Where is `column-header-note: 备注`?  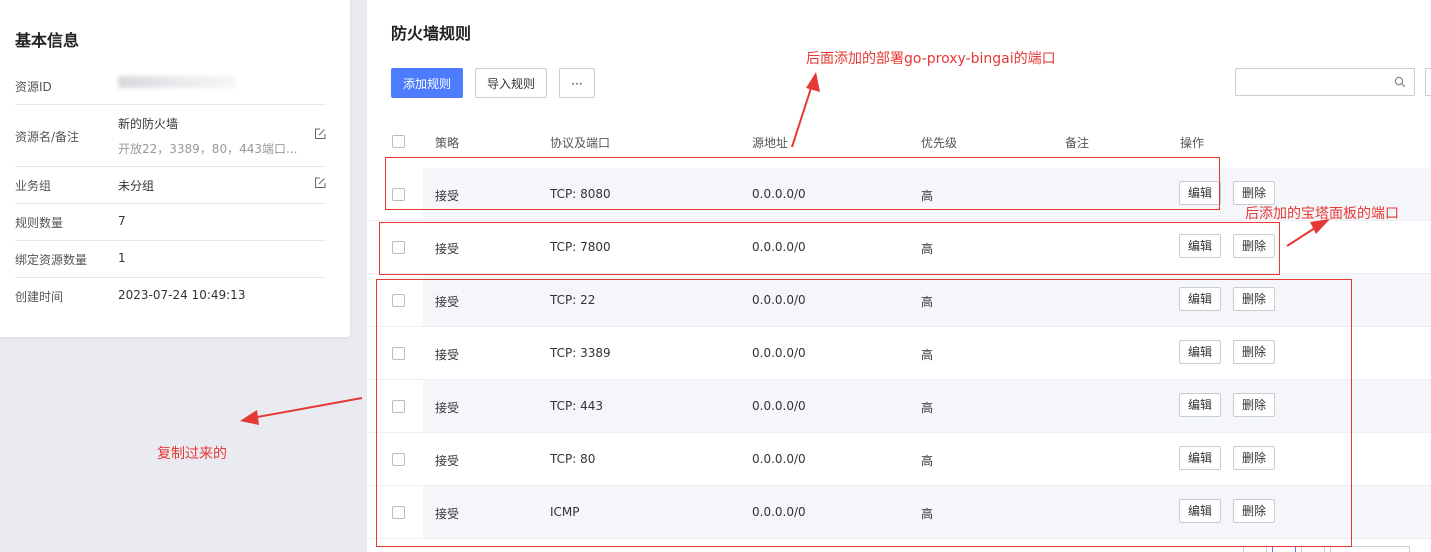
column-header-note: 备注 is located at coordinates (1077, 143).